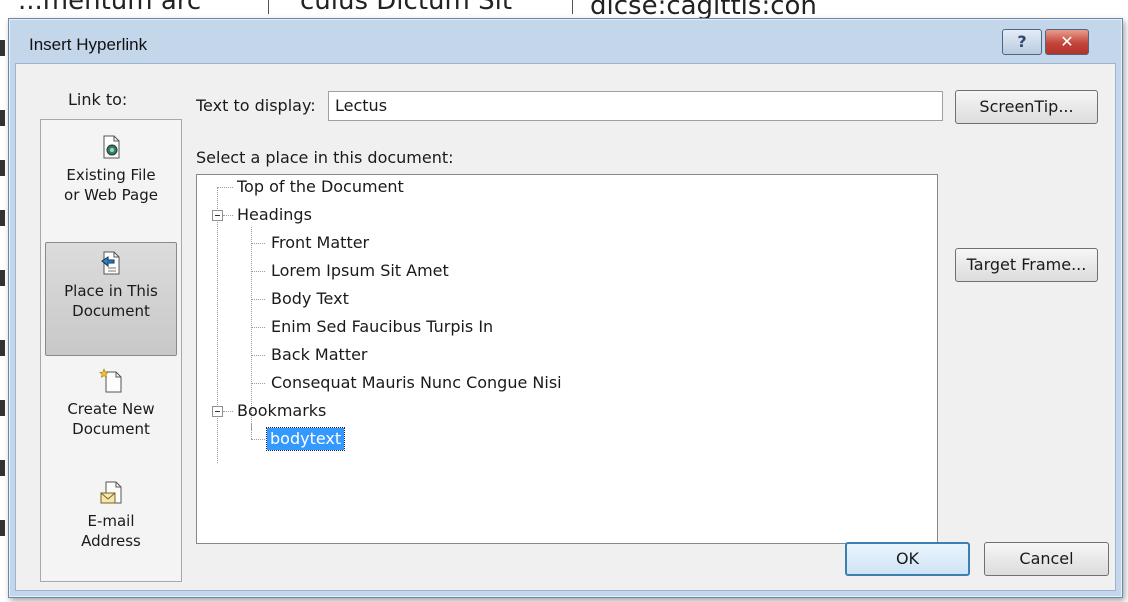 The height and width of the screenshot is (602, 1128). What do you see at coordinates (111, 195) in the screenshot?
I see `link-to-existing-file-label-2: or Web Page` at bounding box center [111, 195].